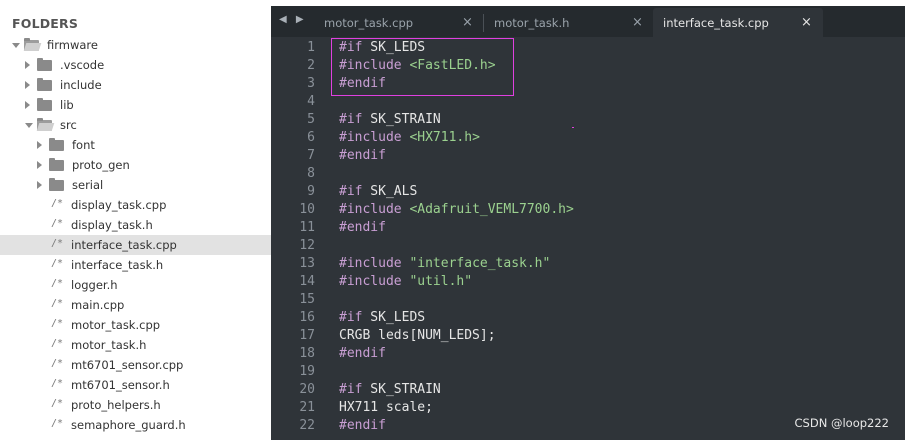 Image resolution: width=905 pixels, height=440 pixels. What do you see at coordinates (135, 285) in the screenshot?
I see `tree-file: /* logger.h` at bounding box center [135, 285].